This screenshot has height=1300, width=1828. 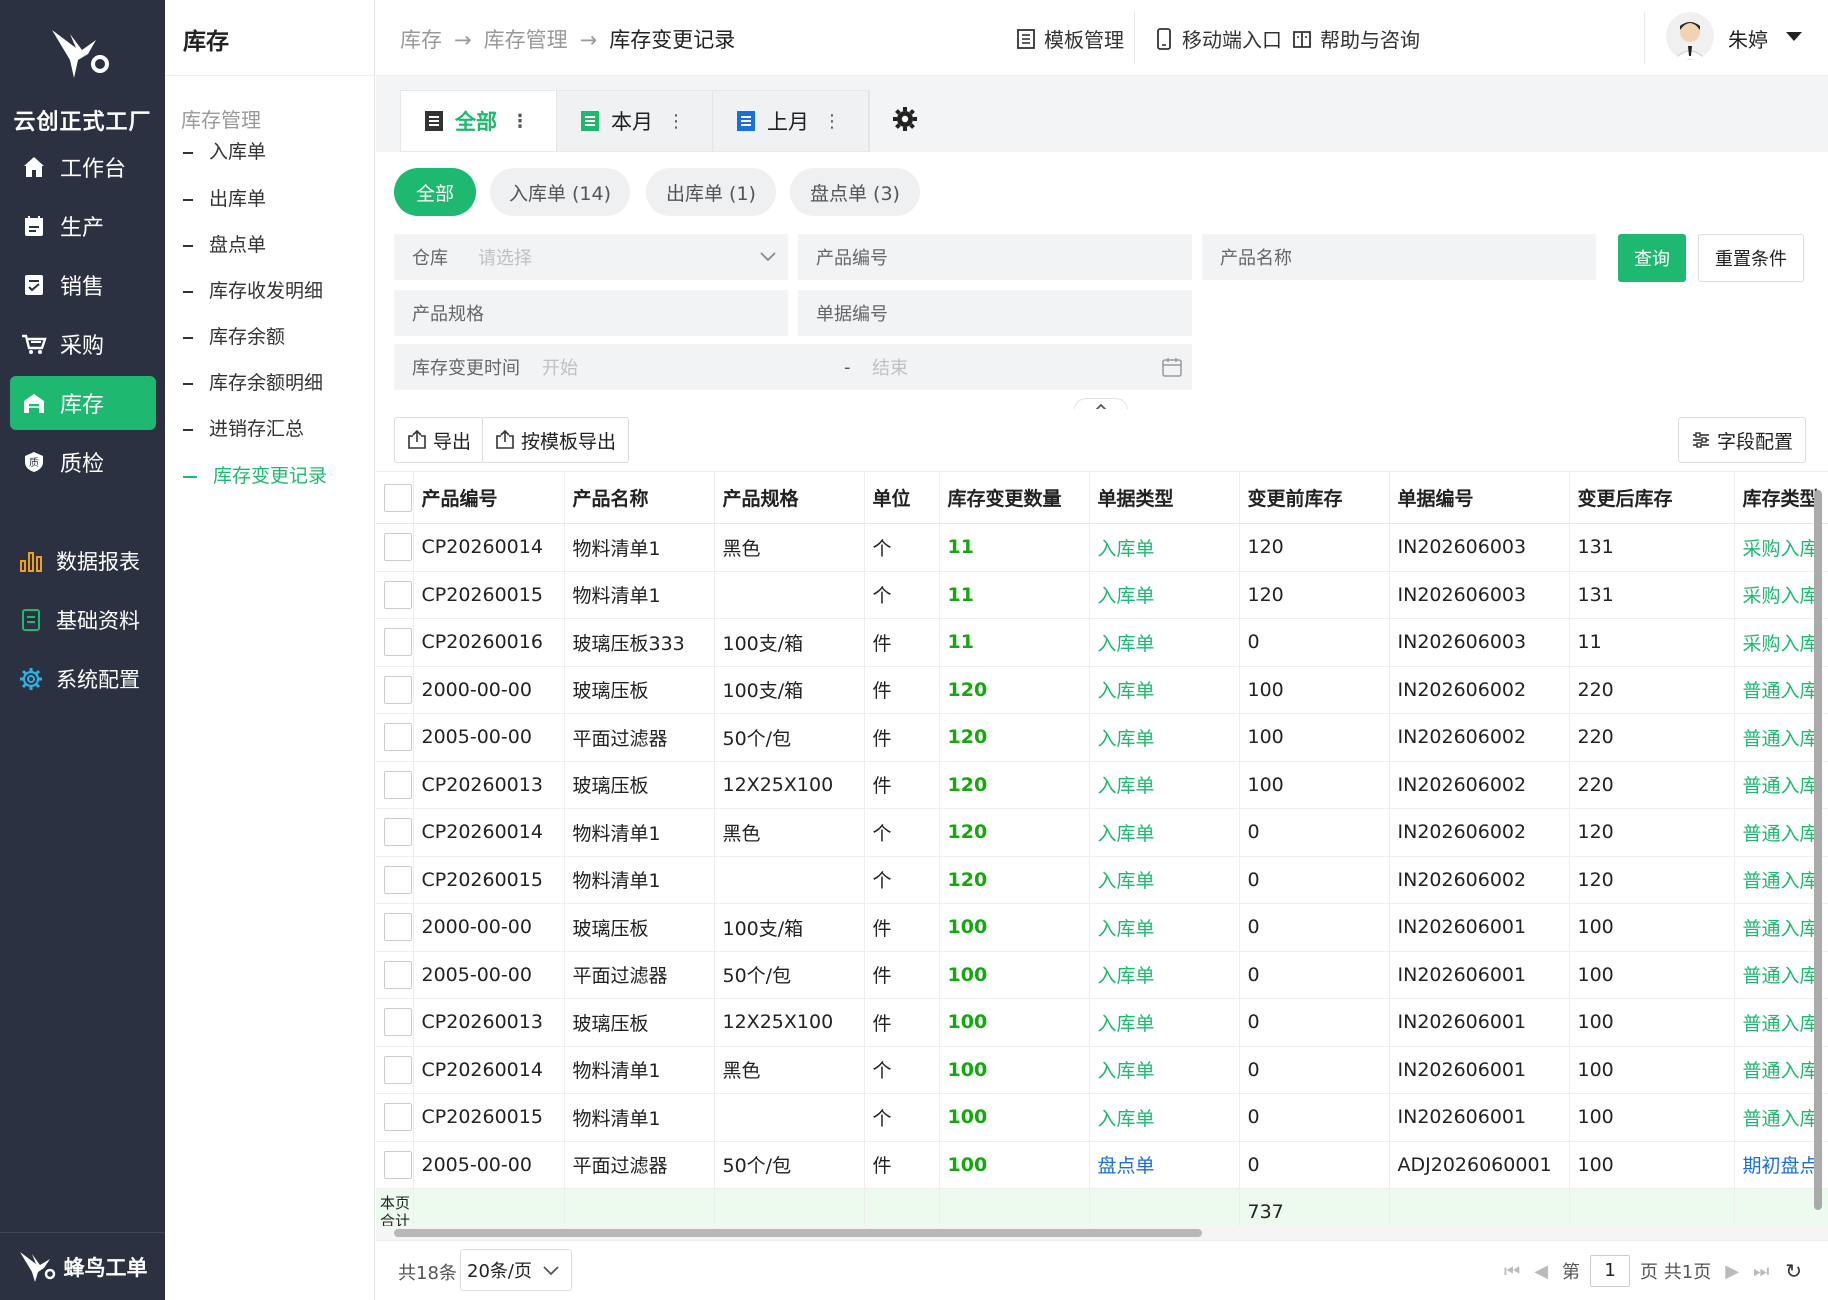 I want to click on sidebar-item2-1: 基础资料, so click(x=83, y=620).